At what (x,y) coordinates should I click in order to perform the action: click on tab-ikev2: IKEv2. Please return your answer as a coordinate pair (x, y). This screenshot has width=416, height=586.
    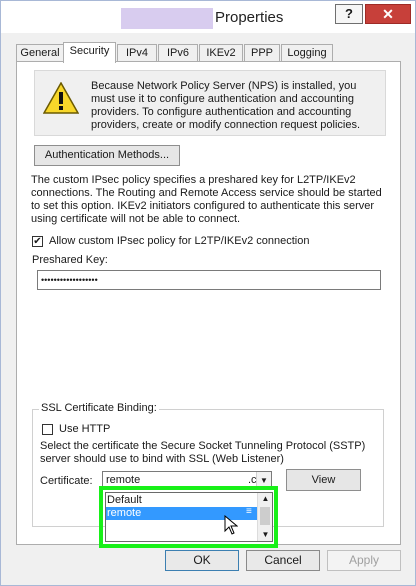
    Looking at the image, I should click on (221, 53).